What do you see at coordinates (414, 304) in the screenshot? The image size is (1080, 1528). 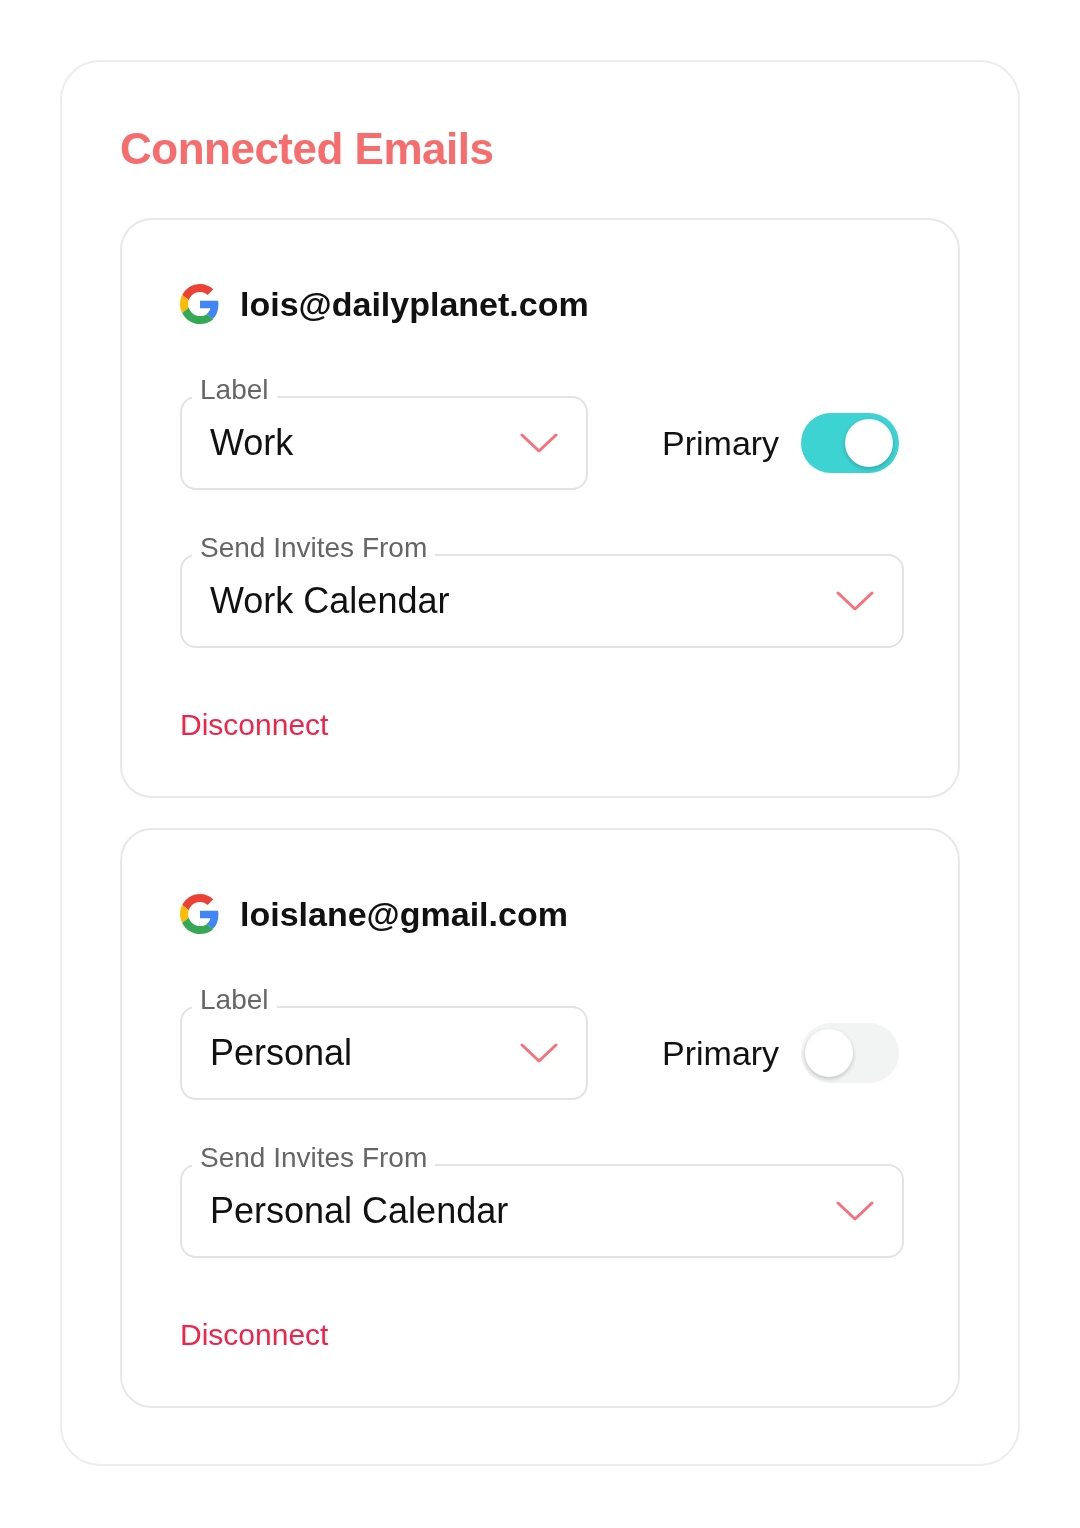 I see `email-address: lois@dailyplanet.com` at bounding box center [414, 304].